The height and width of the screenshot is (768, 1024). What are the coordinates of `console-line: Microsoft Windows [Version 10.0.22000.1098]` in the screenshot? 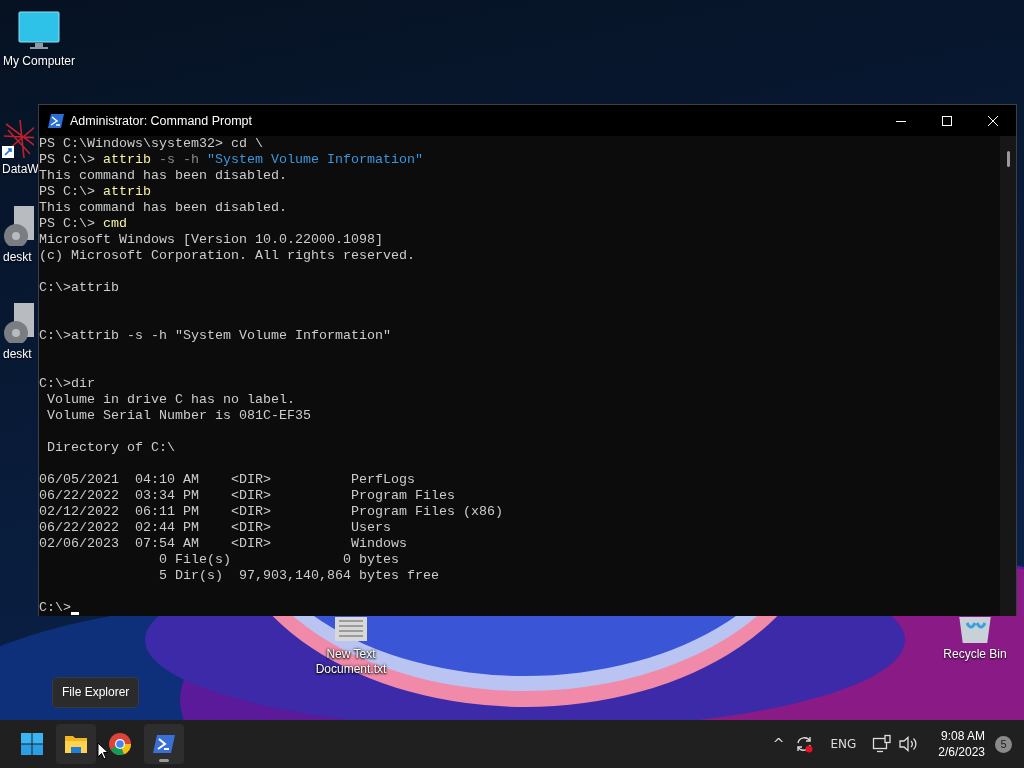 It's located at (211, 240).